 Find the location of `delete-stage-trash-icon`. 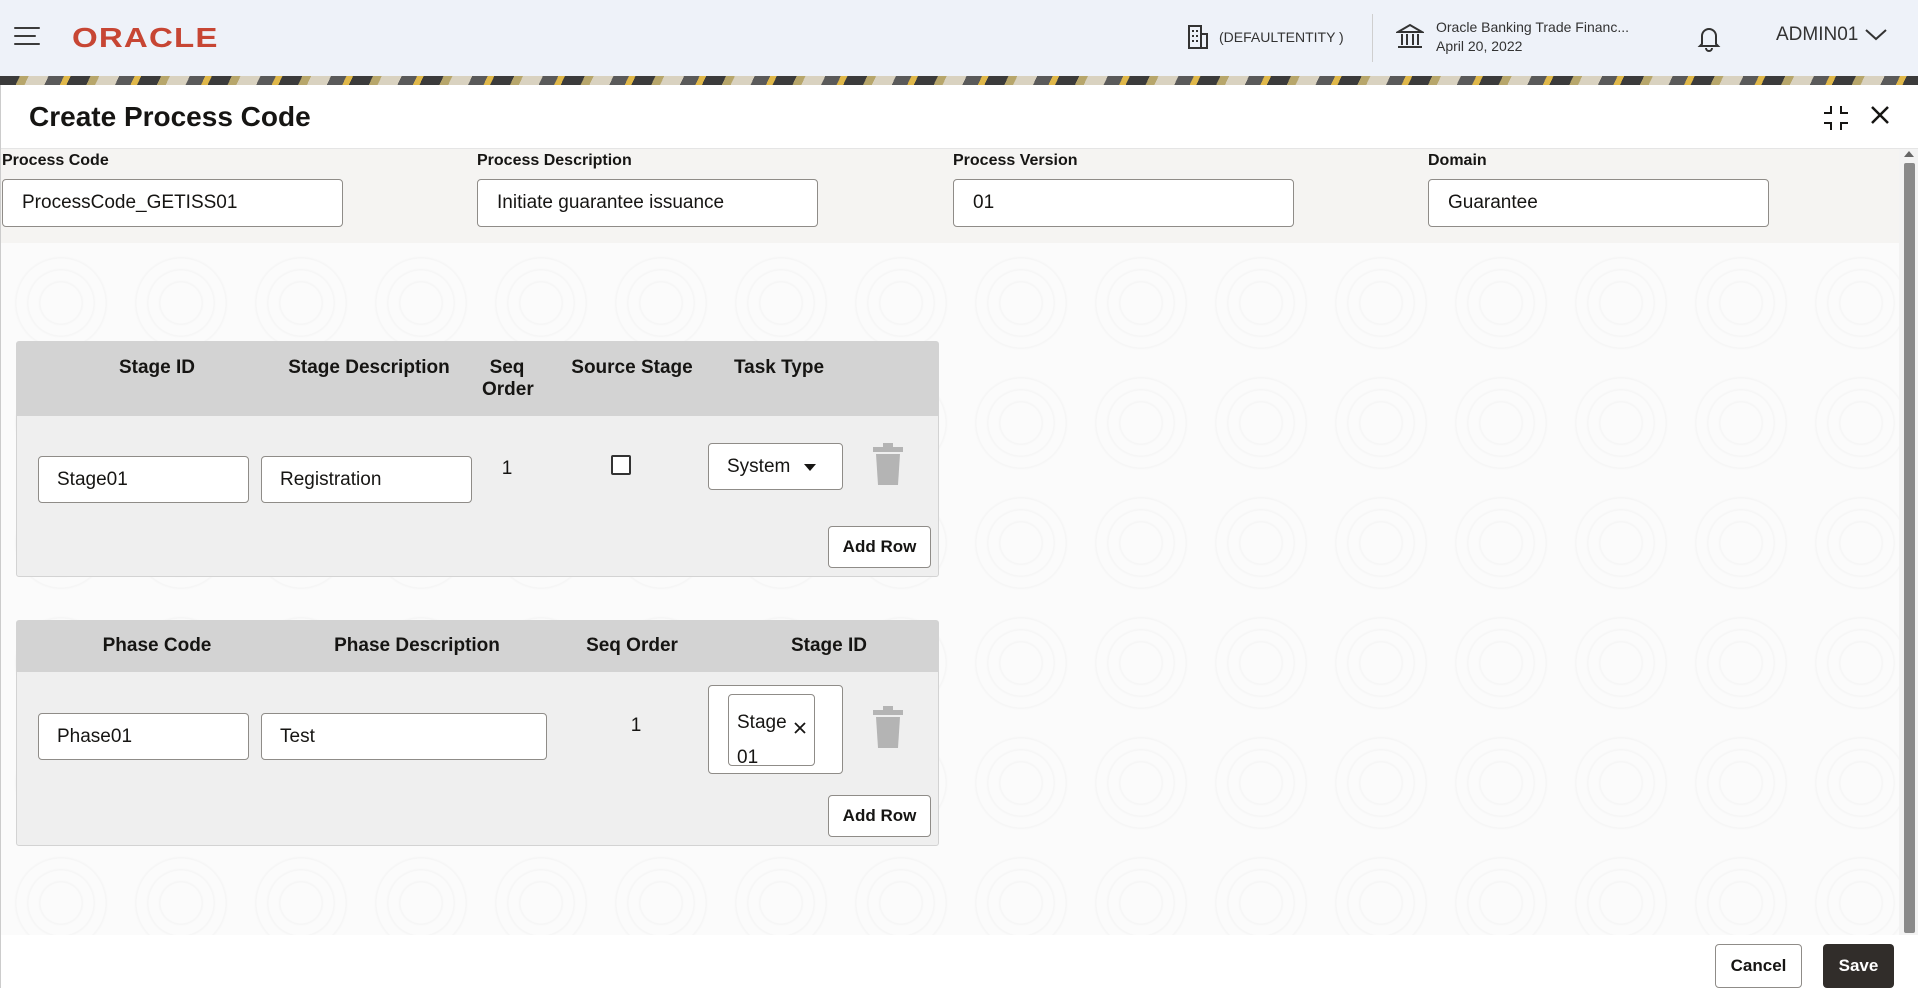

delete-stage-trash-icon is located at coordinates (888, 464).